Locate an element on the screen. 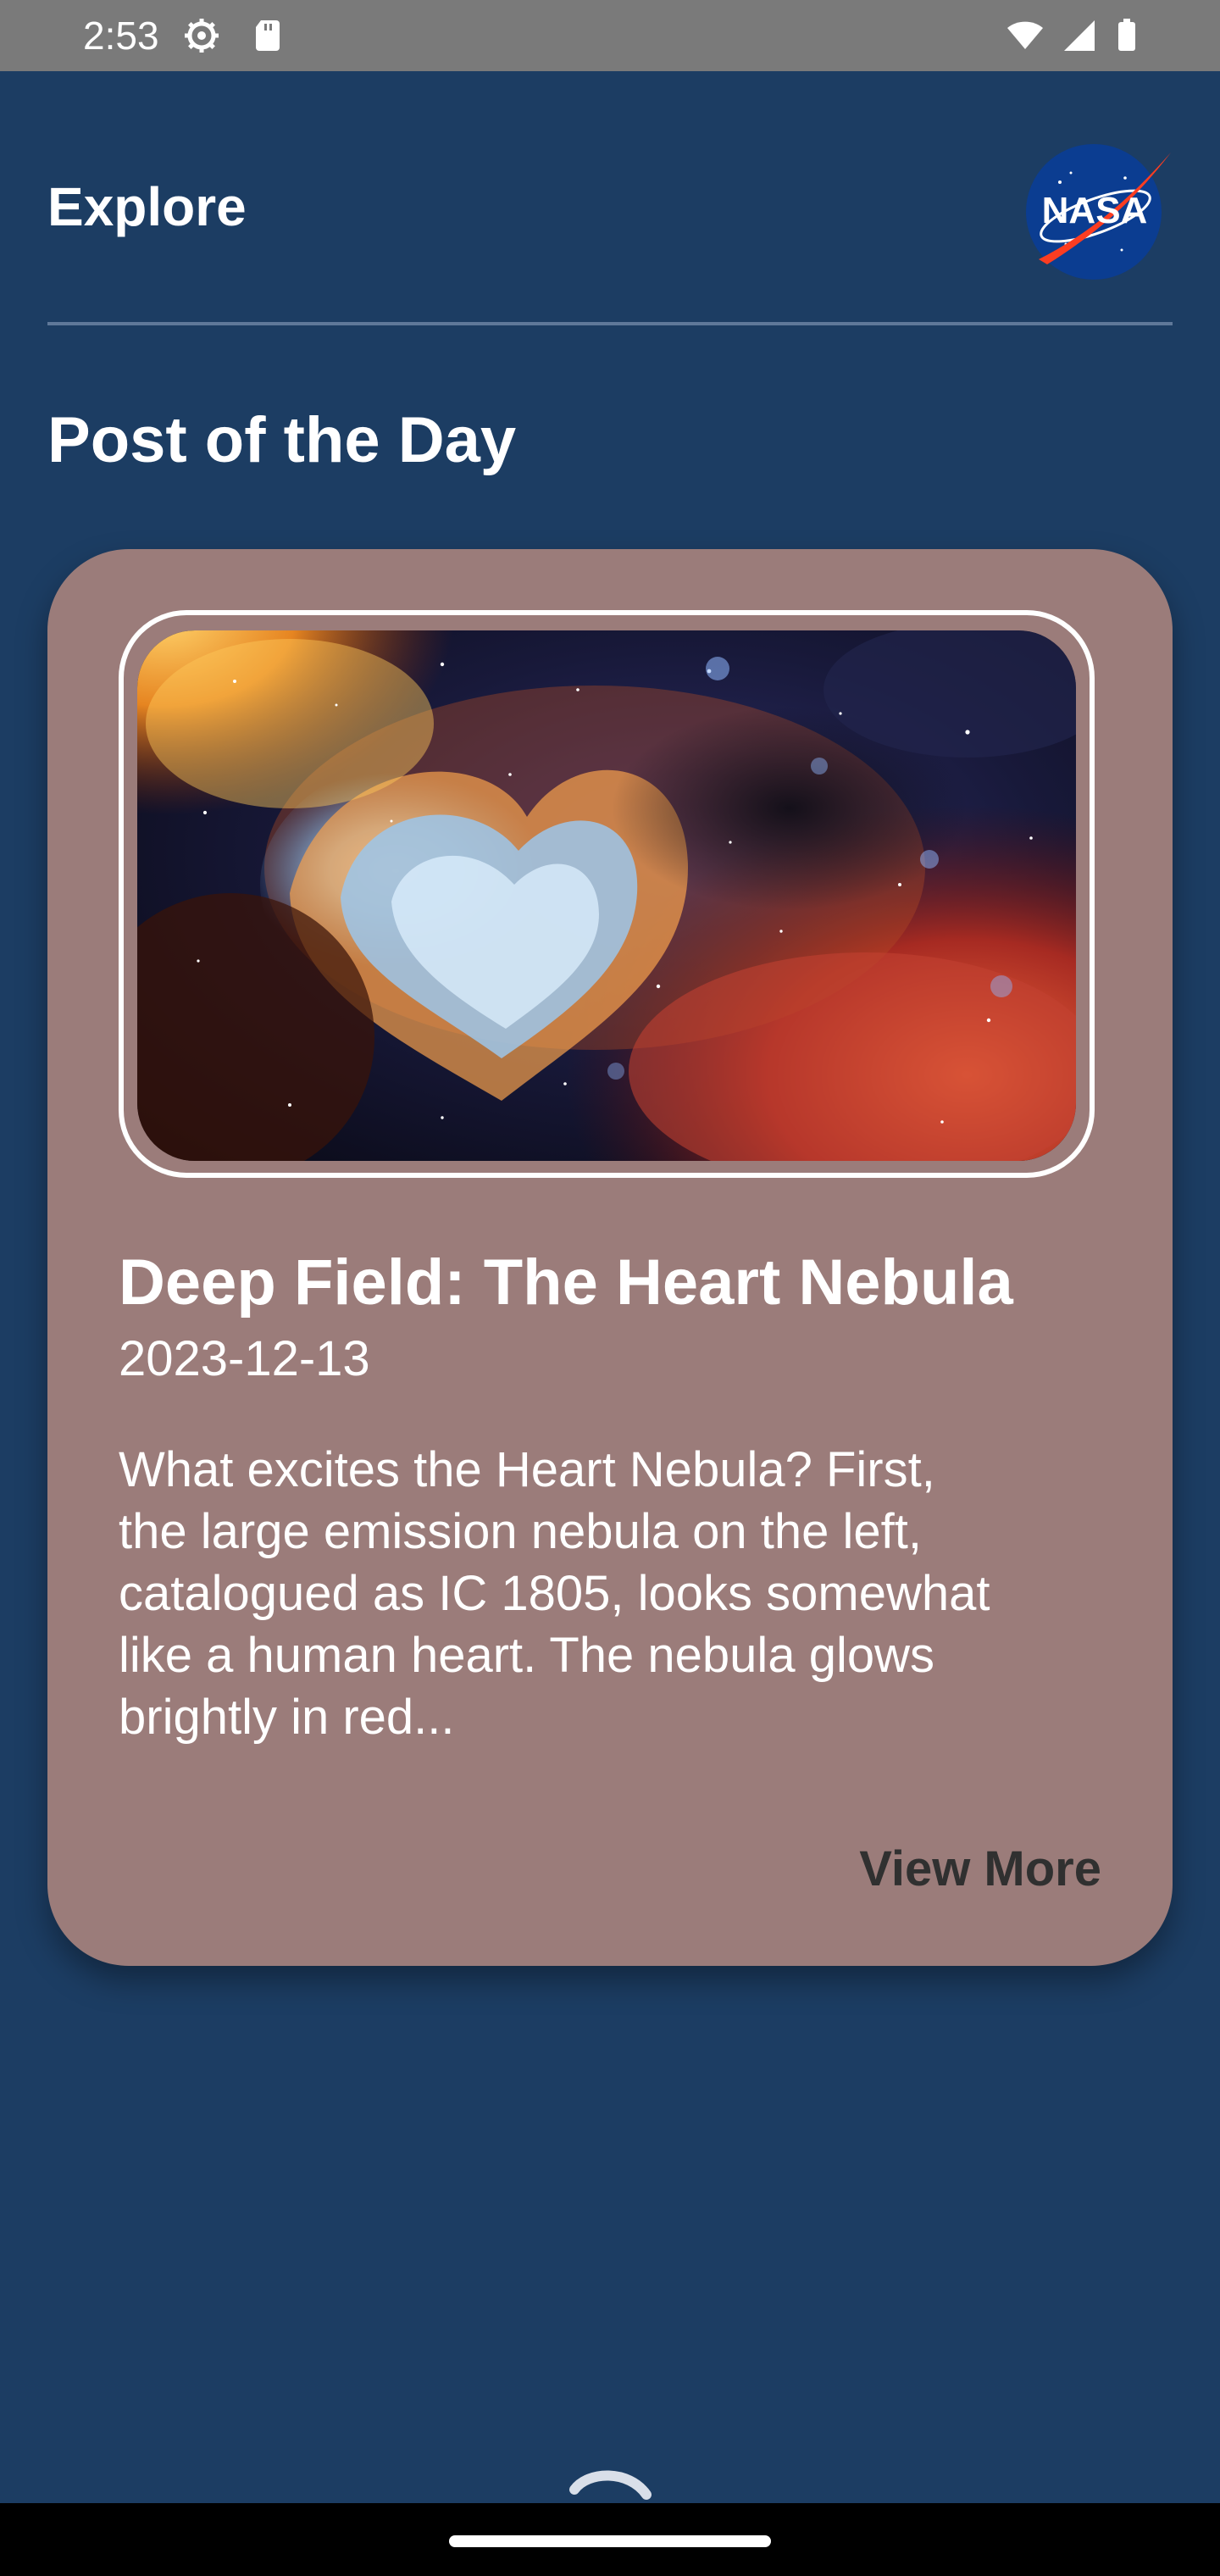 Image resolution: width=1220 pixels, height=2576 pixels. section-title: Post of the Day is located at coordinates (282, 440).